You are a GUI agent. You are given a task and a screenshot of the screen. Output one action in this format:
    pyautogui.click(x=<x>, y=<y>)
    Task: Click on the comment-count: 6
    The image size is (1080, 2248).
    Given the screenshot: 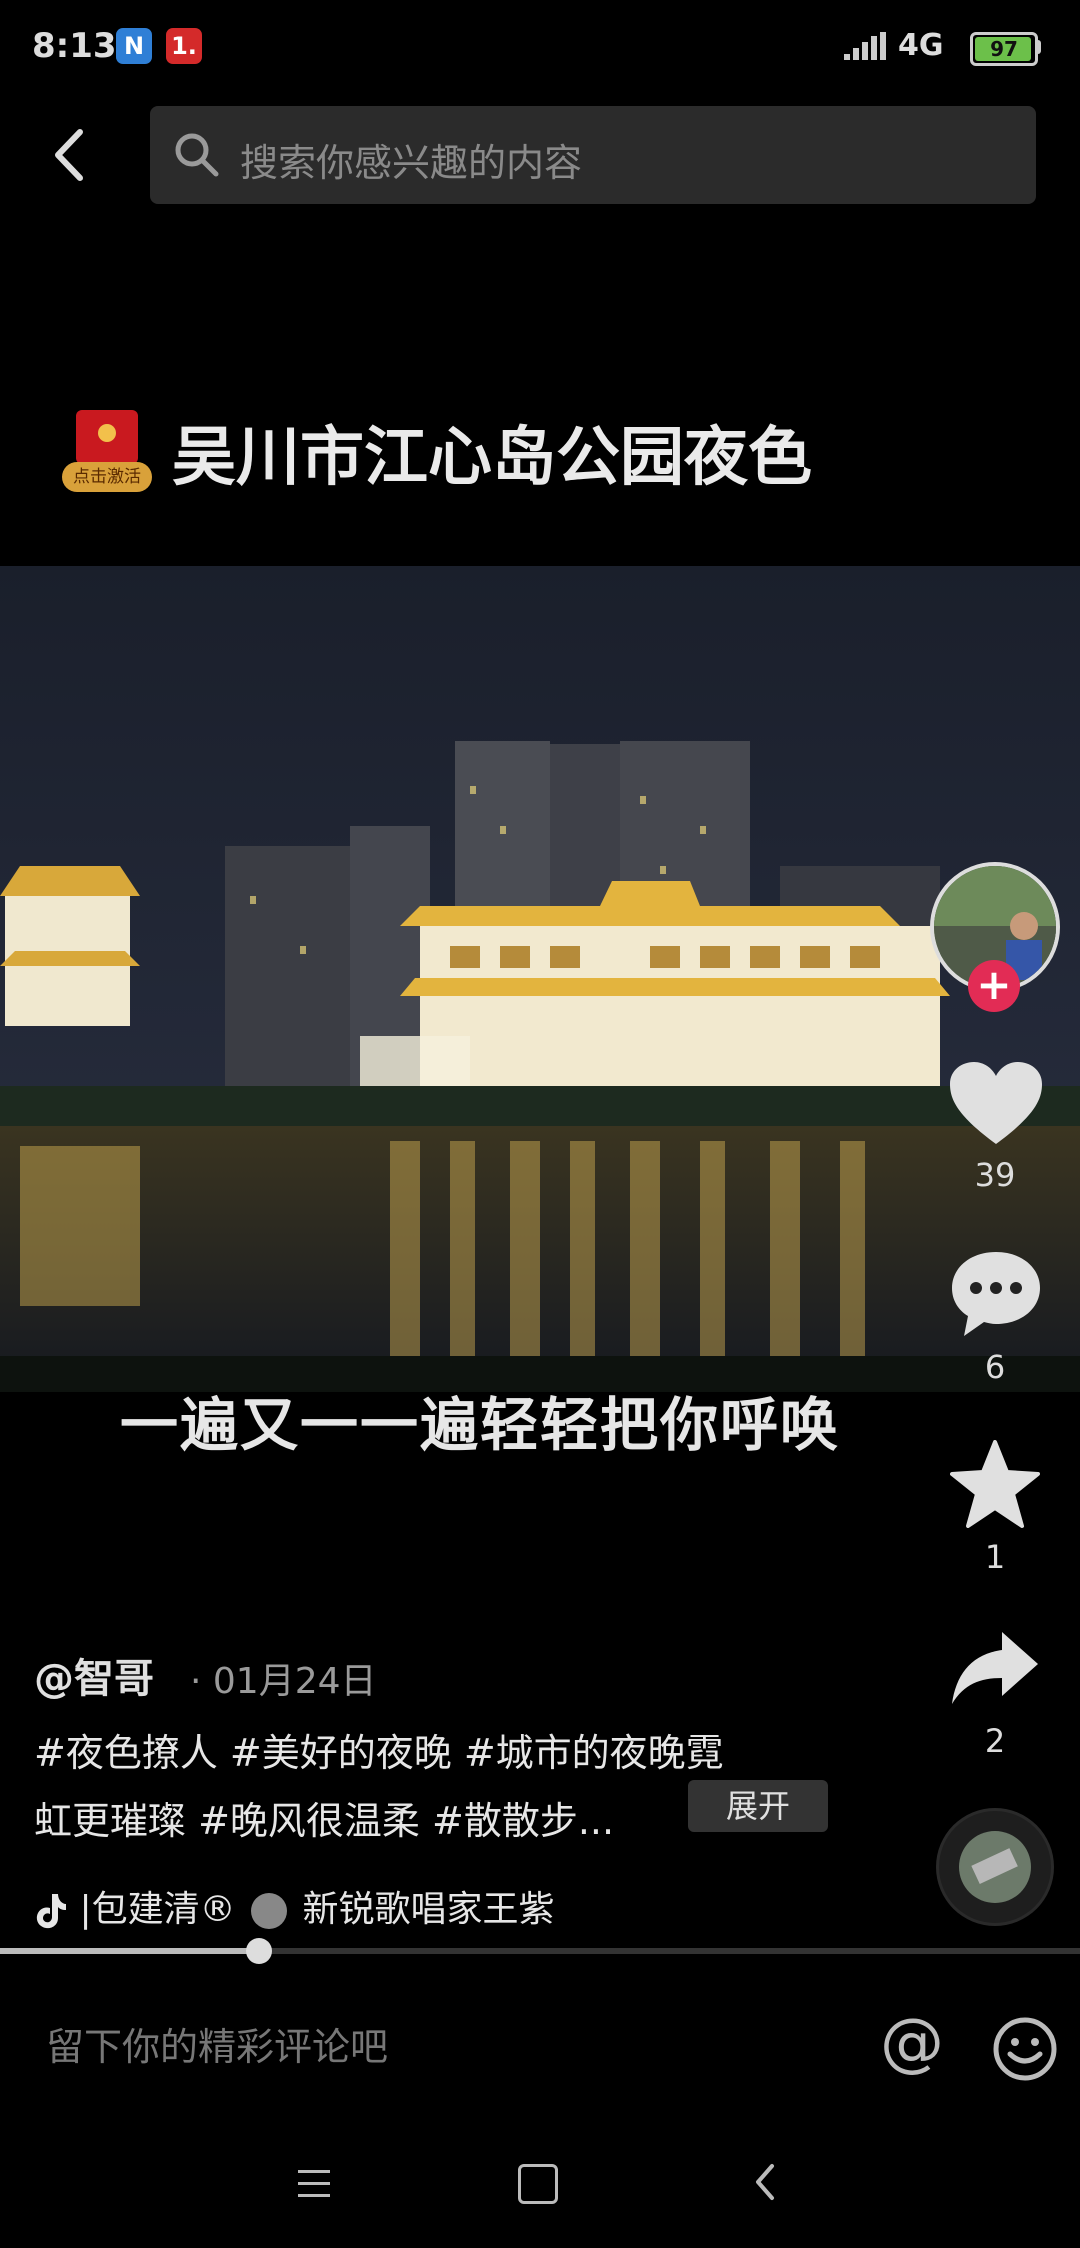 What is the action you would take?
    pyautogui.click(x=995, y=1367)
    